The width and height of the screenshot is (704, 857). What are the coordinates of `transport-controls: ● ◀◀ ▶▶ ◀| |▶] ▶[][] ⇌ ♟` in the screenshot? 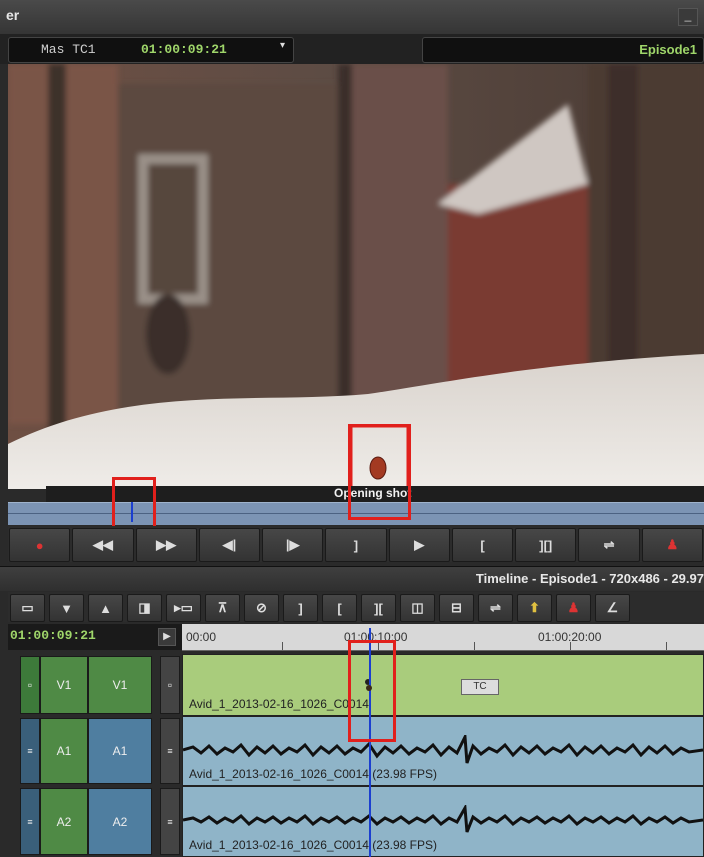 It's located at (356, 544).